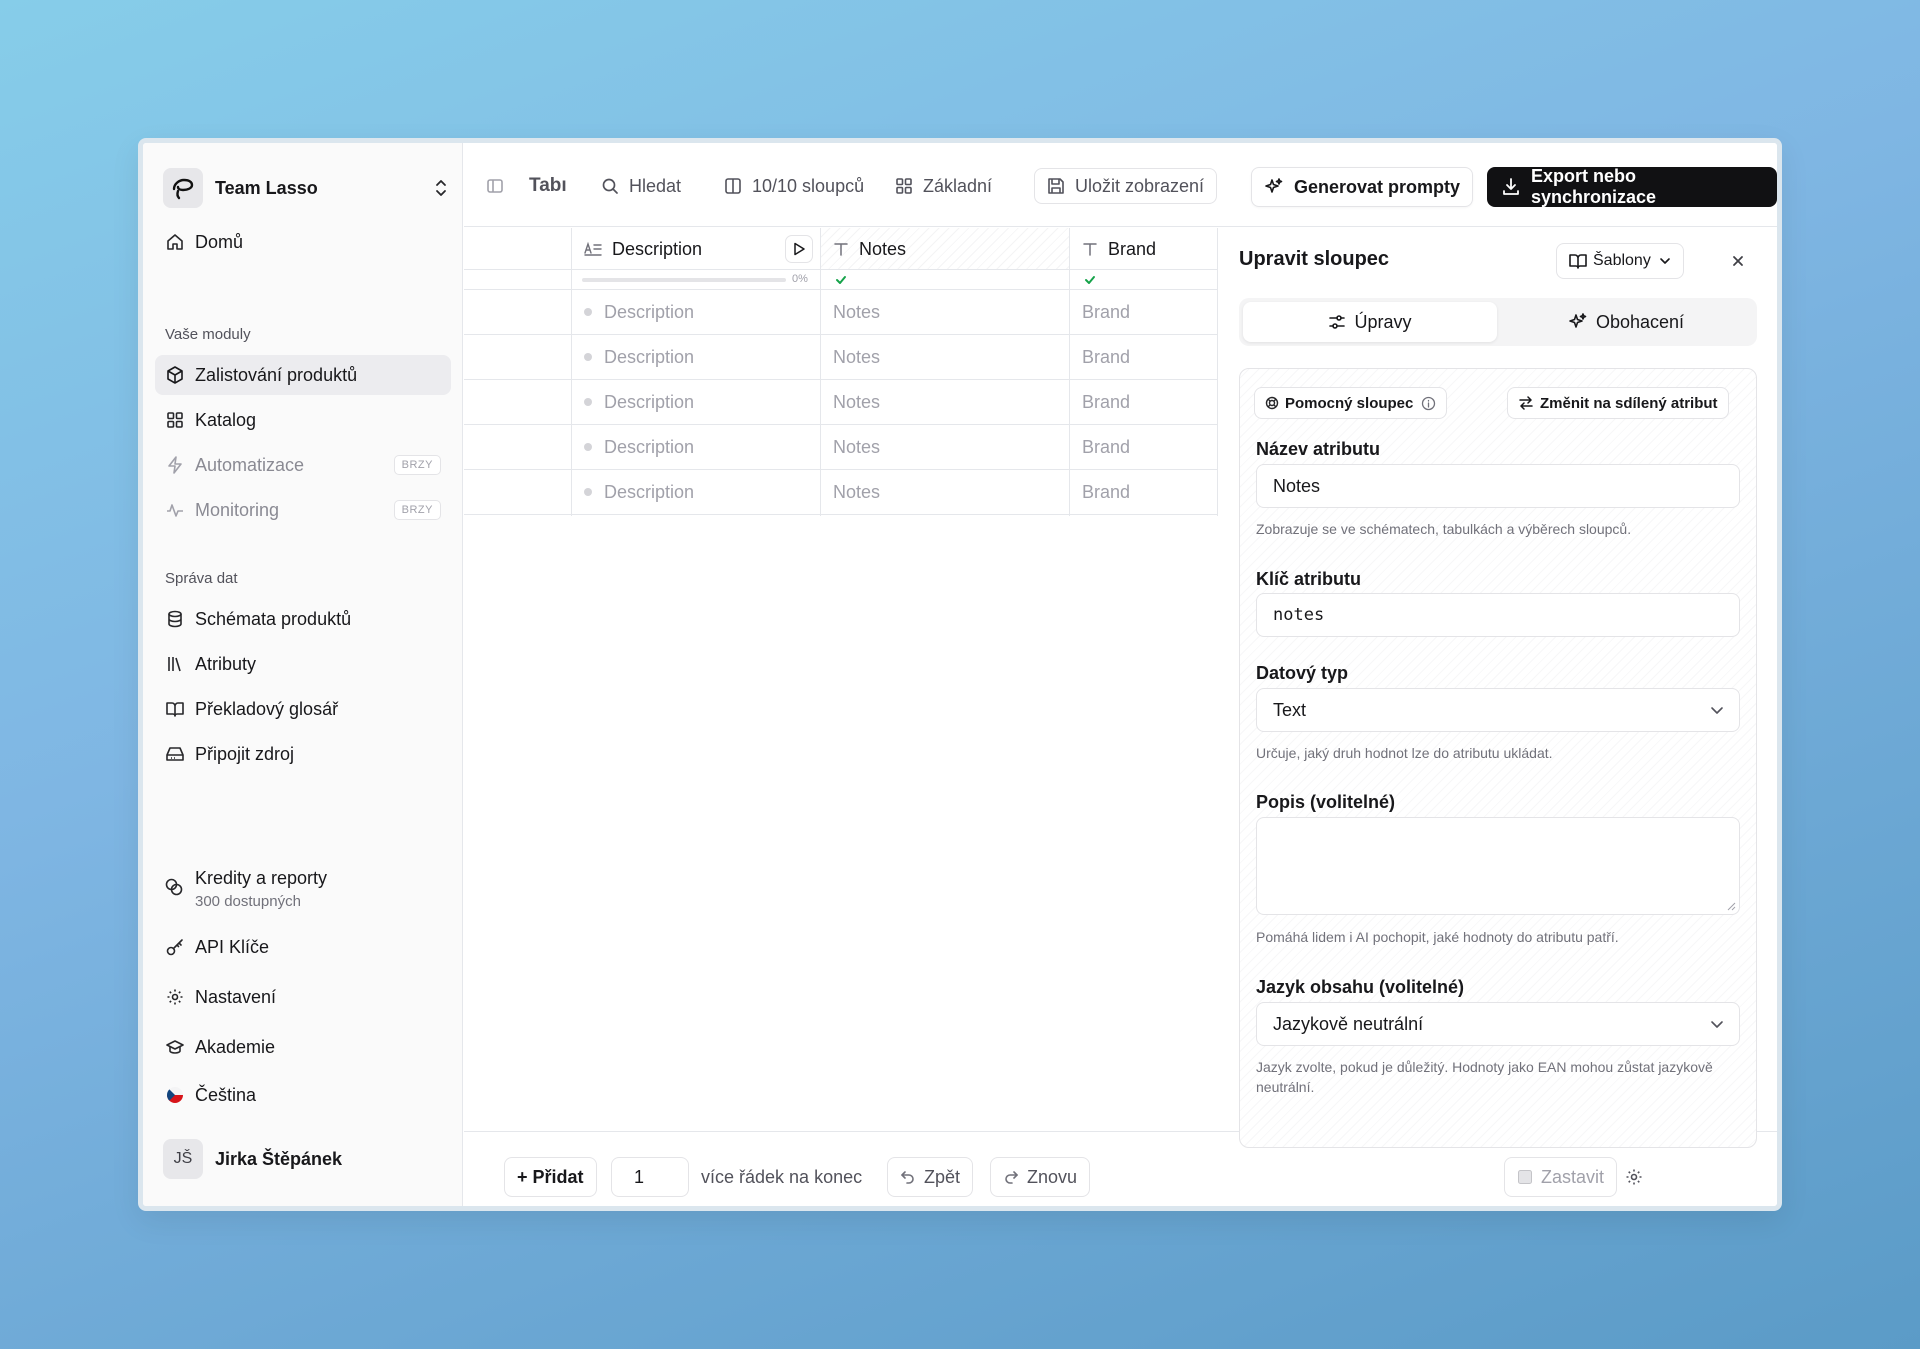  I want to click on header-description: Description, so click(696, 249).